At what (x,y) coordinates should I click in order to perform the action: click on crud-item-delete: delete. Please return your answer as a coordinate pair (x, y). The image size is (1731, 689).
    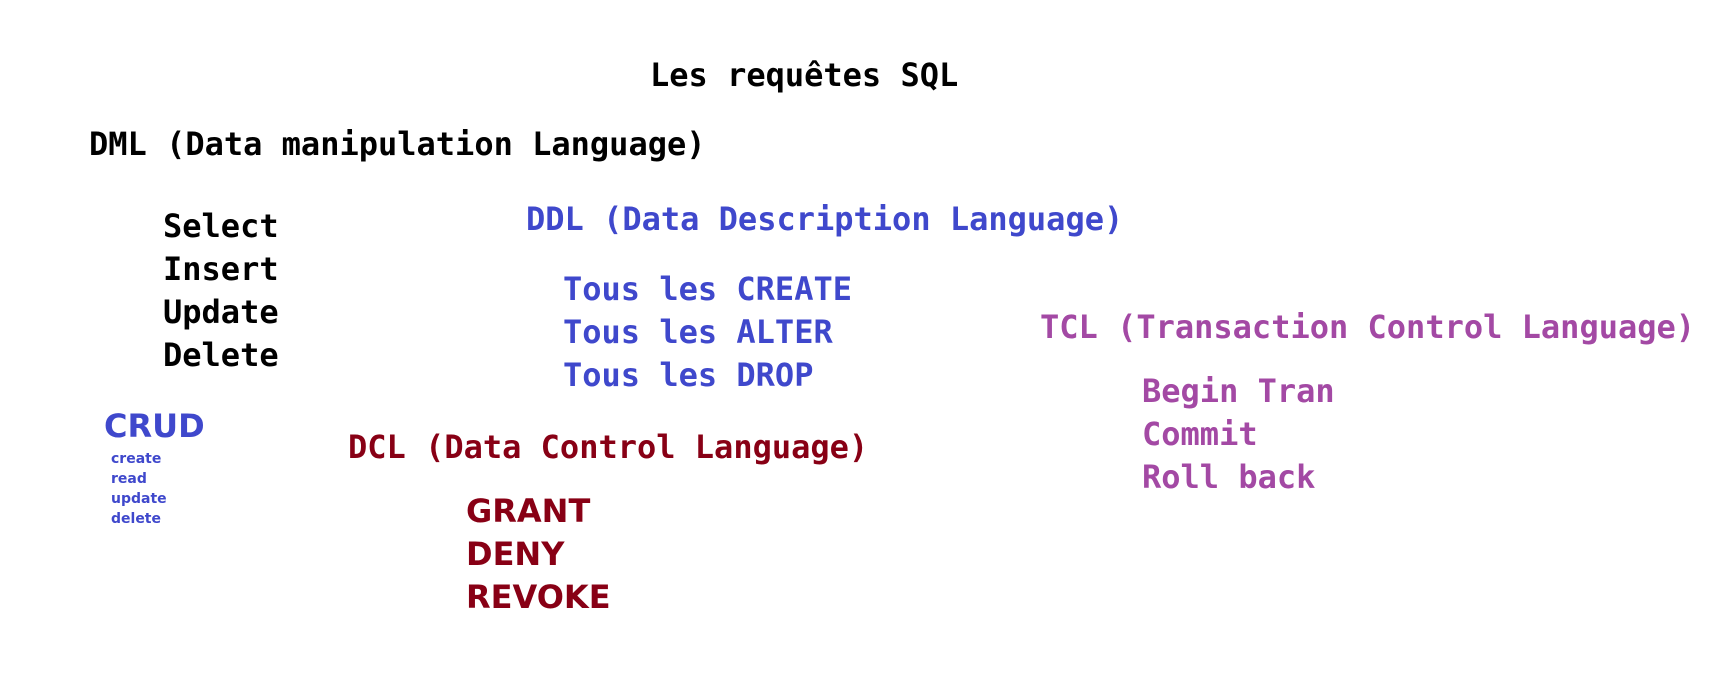
    Looking at the image, I should click on (136, 519).